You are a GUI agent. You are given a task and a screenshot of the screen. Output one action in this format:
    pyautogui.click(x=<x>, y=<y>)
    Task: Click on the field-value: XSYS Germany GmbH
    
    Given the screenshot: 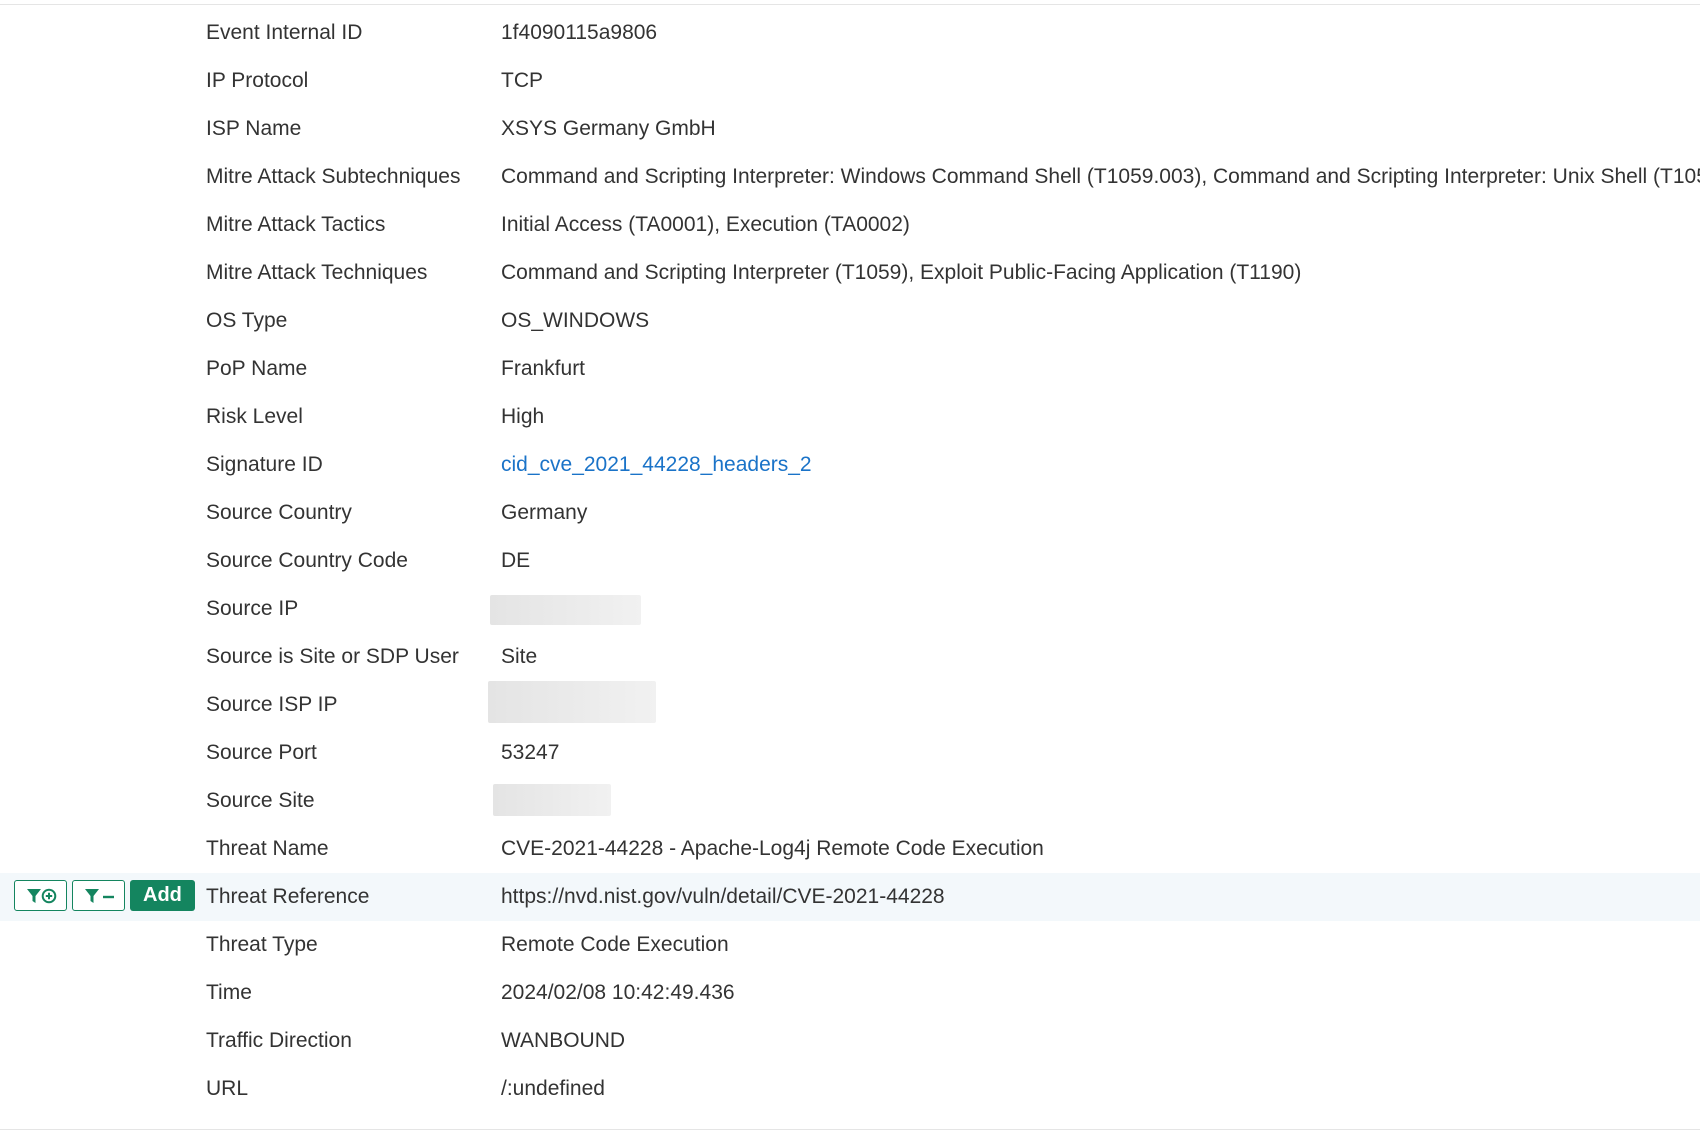 What is the action you would take?
    pyautogui.click(x=608, y=128)
    